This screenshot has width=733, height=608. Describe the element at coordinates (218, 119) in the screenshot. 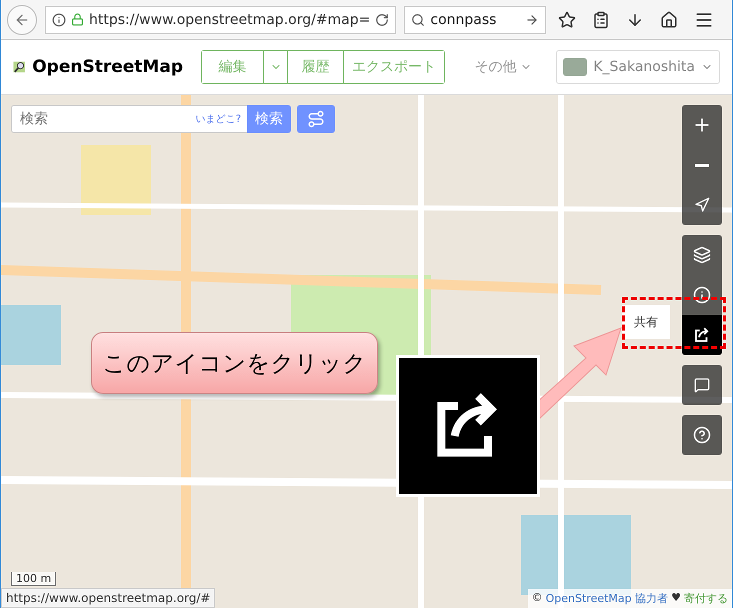

I see `where-am-i-link: いまどこ?` at that location.